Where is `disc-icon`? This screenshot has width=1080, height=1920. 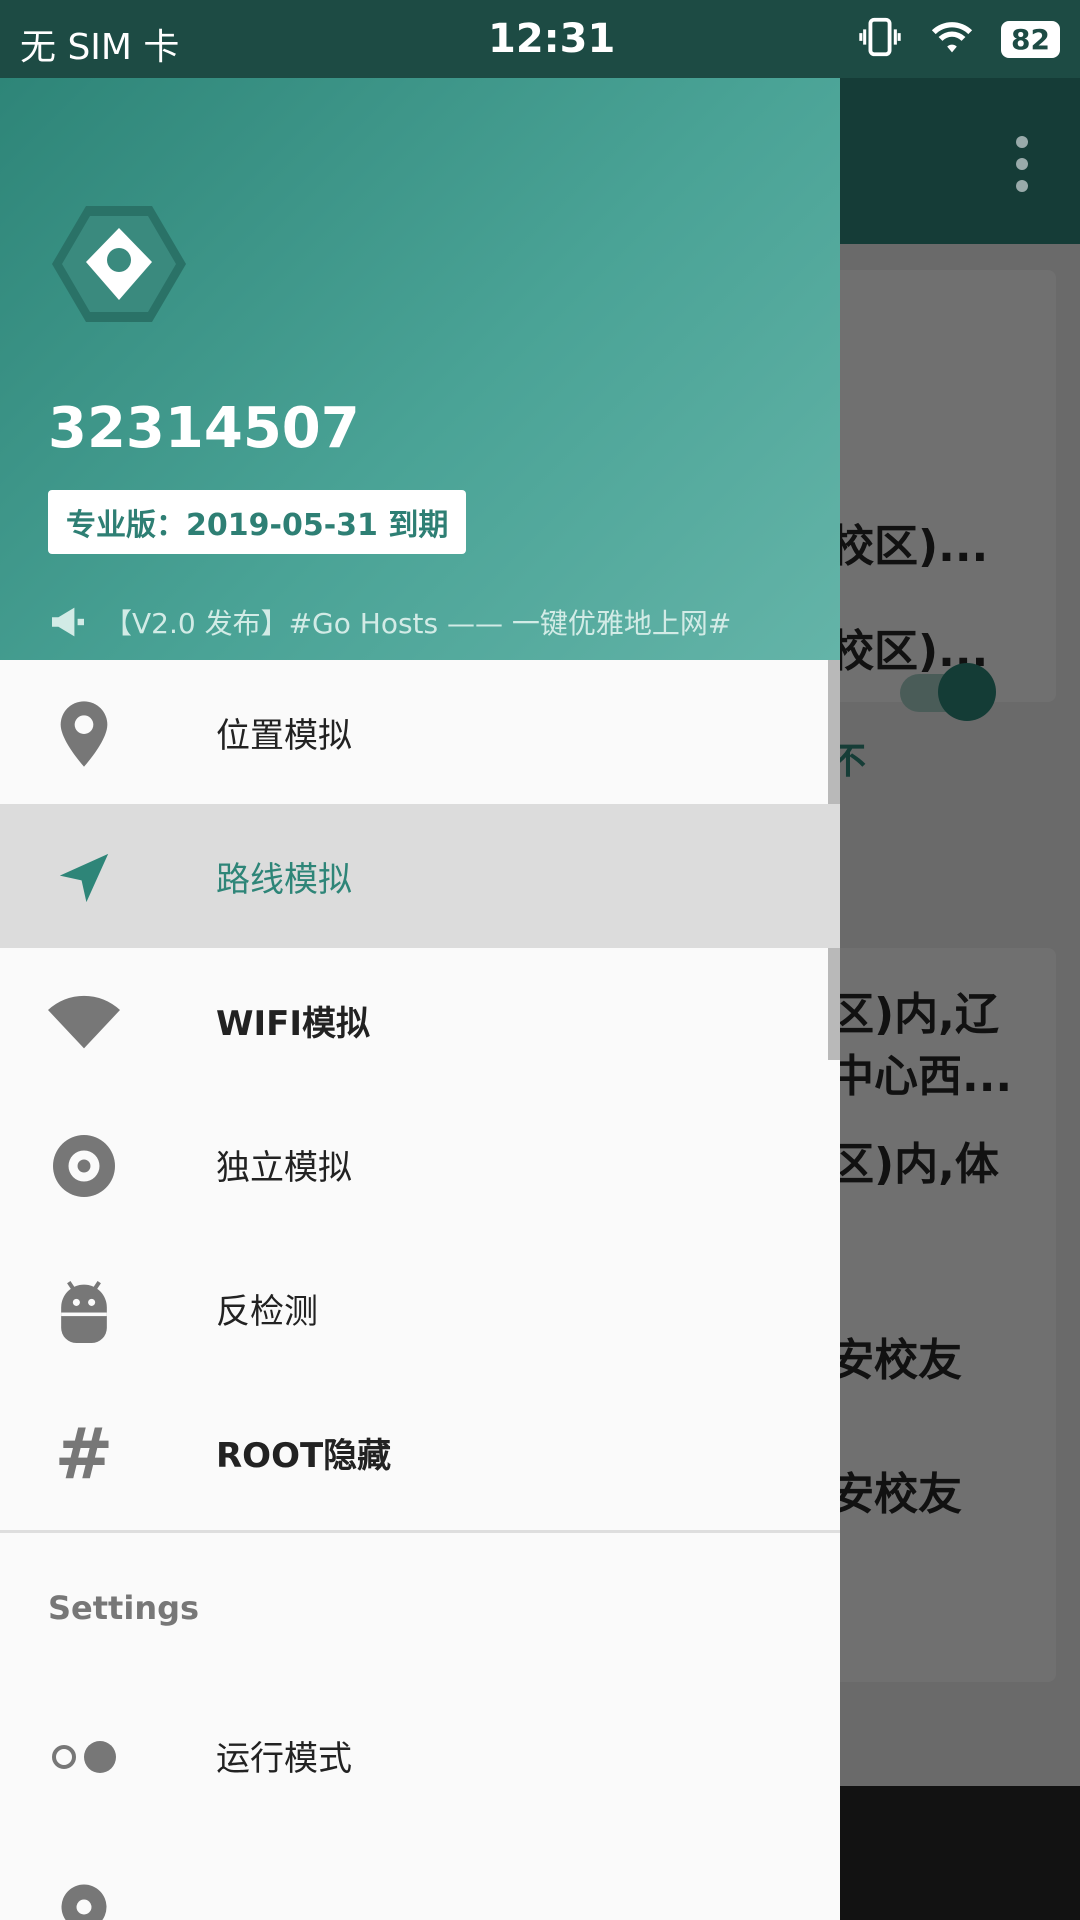 disc-icon is located at coordinates (84, 1166).